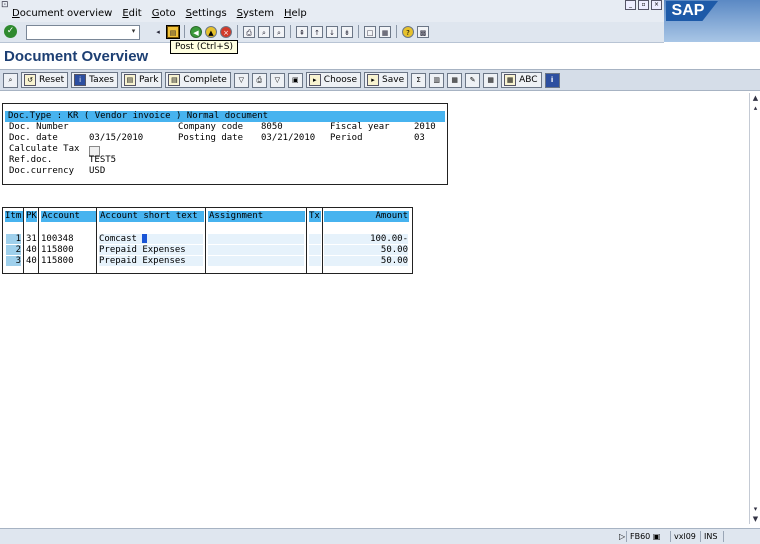  I want to click on complete-icon: ▤, so click(174, 80).